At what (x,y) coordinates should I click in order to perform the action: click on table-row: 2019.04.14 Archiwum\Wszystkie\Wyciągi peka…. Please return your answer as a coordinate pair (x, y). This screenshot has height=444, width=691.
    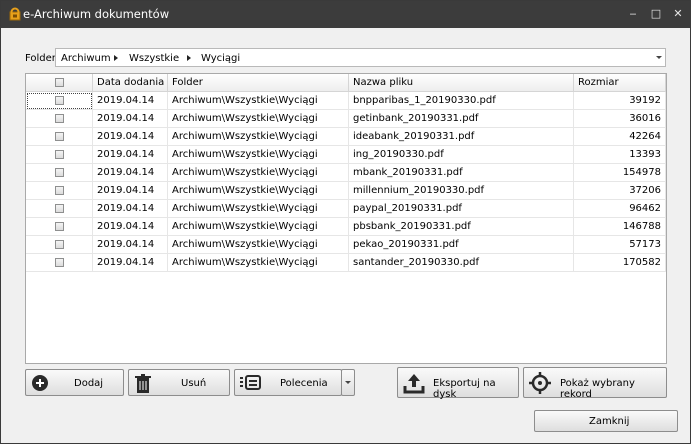
    Looking at the image, I should click on (346, 245).